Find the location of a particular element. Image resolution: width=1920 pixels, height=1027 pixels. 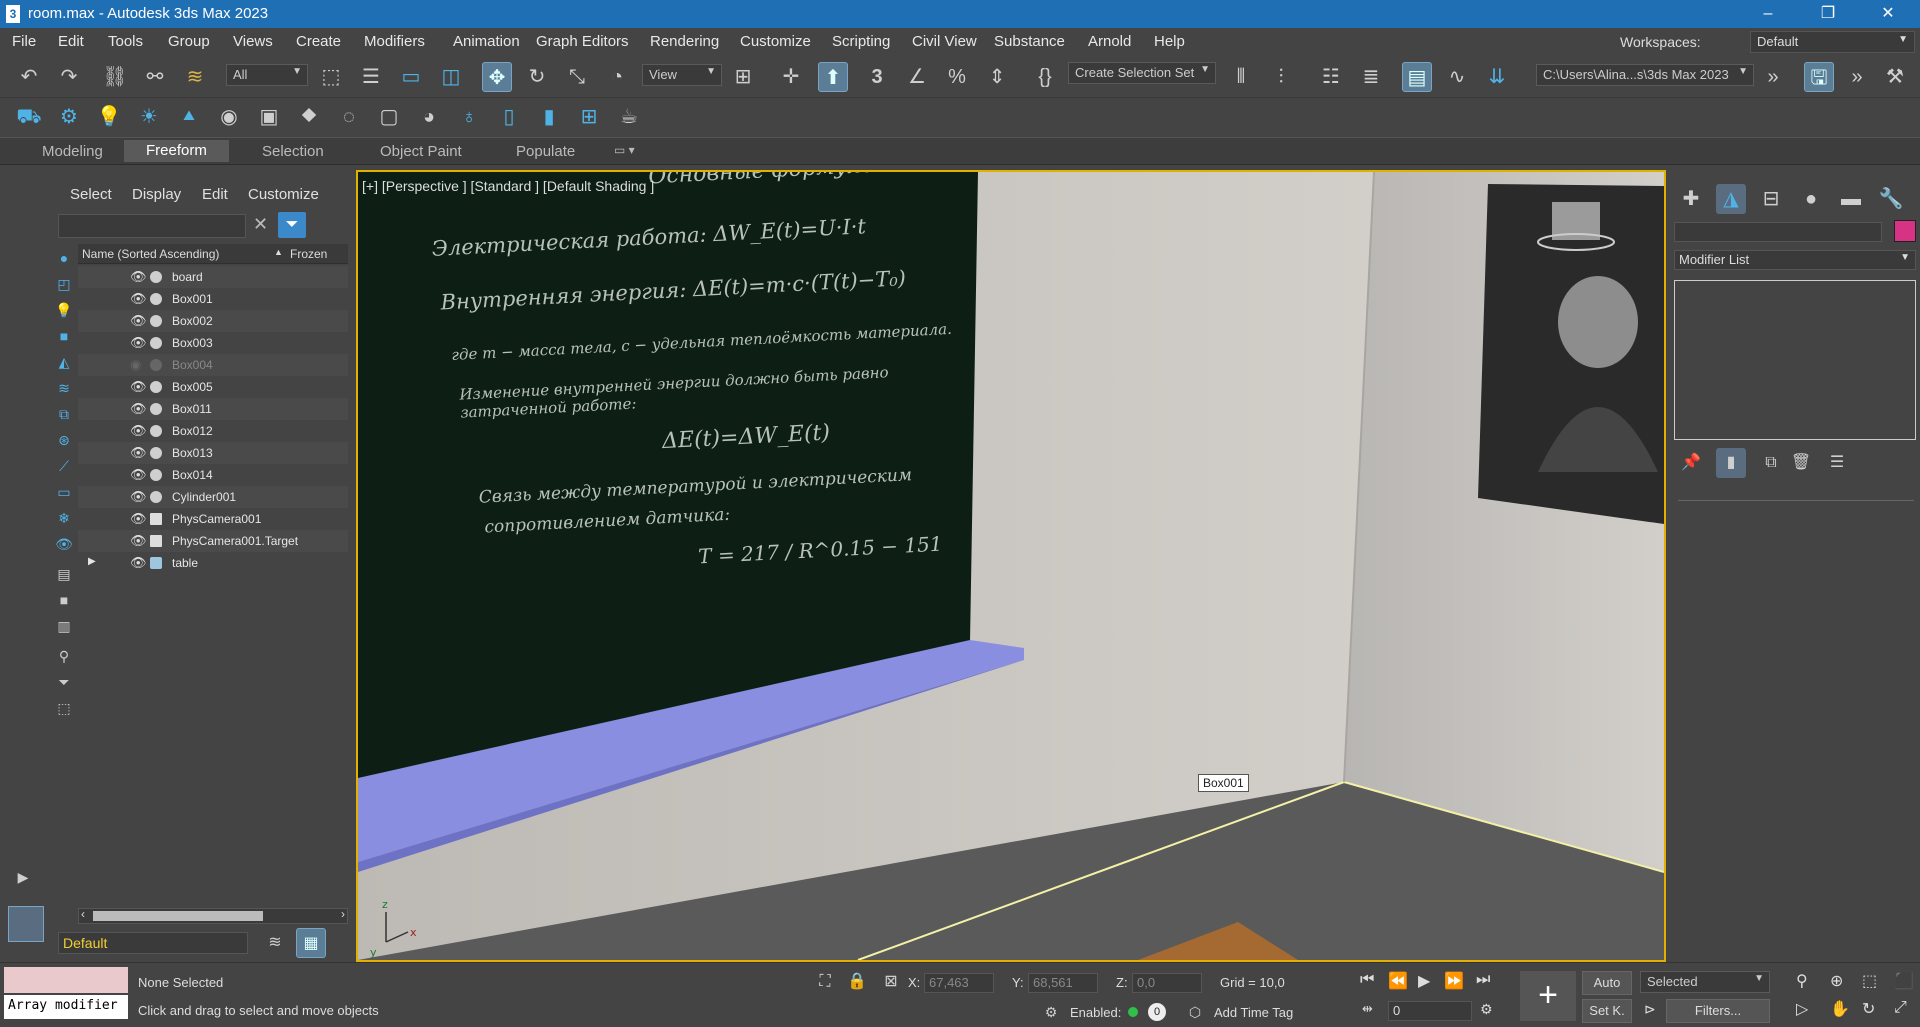

grid-icon: ⊞ is located at coordinates (589, 117).